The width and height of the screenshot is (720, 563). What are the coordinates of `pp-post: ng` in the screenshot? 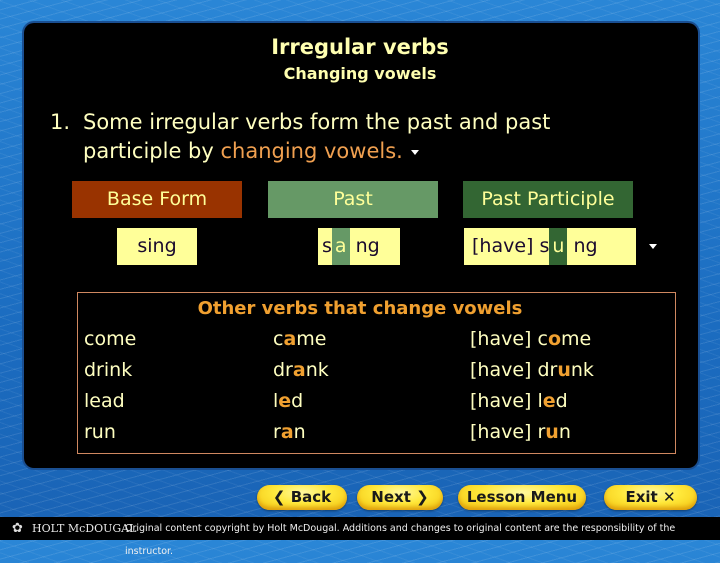 It's located at (585, 246).